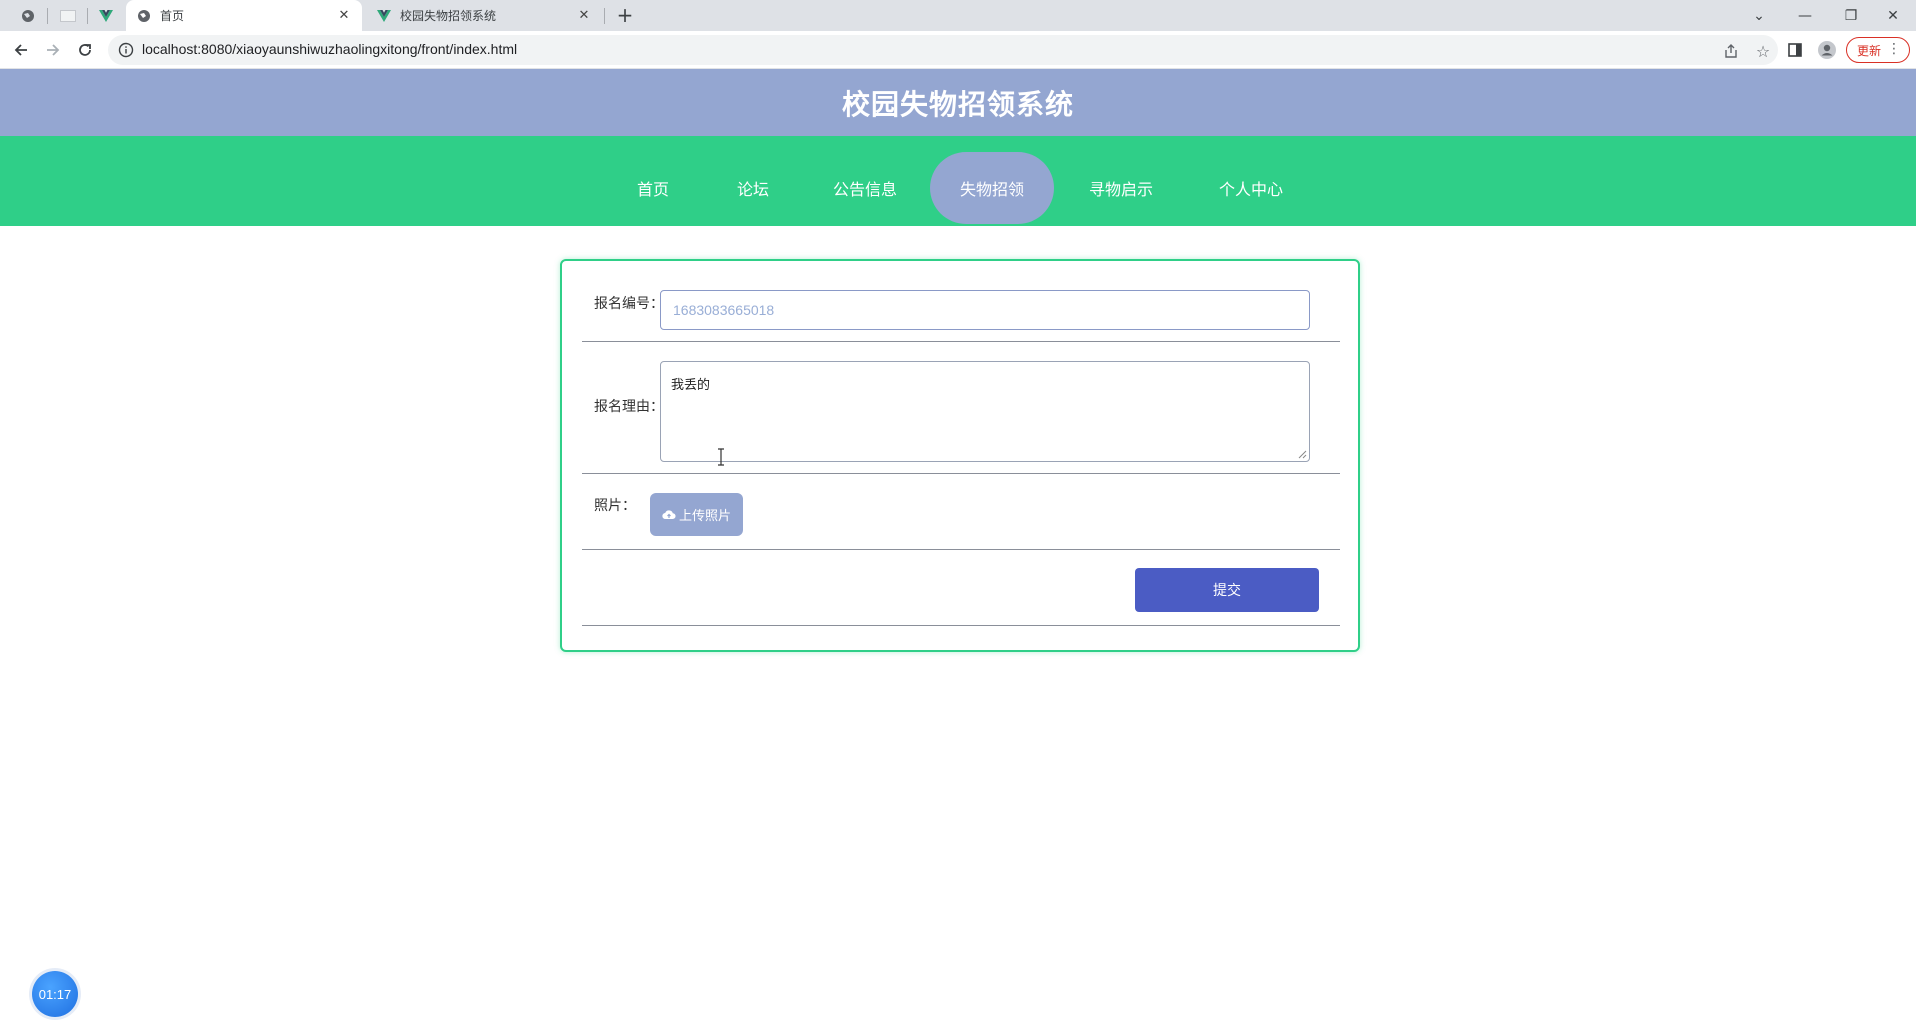  What do you see at coordinates (172, 16) in the screenshot?
I see `tab-title: 首页` at bounding box center [172, 16].